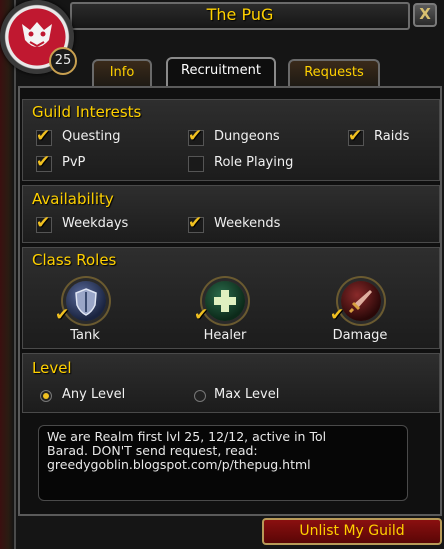  Describe the element at coordinates (254, 162) in the screenshot. I see `role-playing-label: Role Playing` at that location.